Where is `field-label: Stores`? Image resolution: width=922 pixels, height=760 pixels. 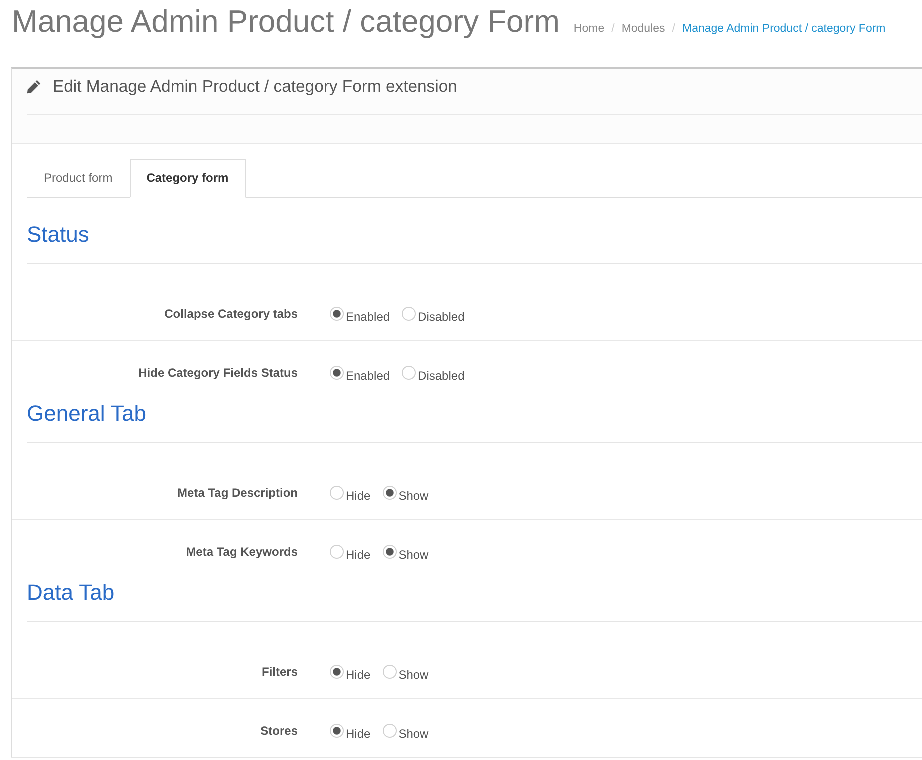 field-label: Stores is located at coordinates (279, 731).